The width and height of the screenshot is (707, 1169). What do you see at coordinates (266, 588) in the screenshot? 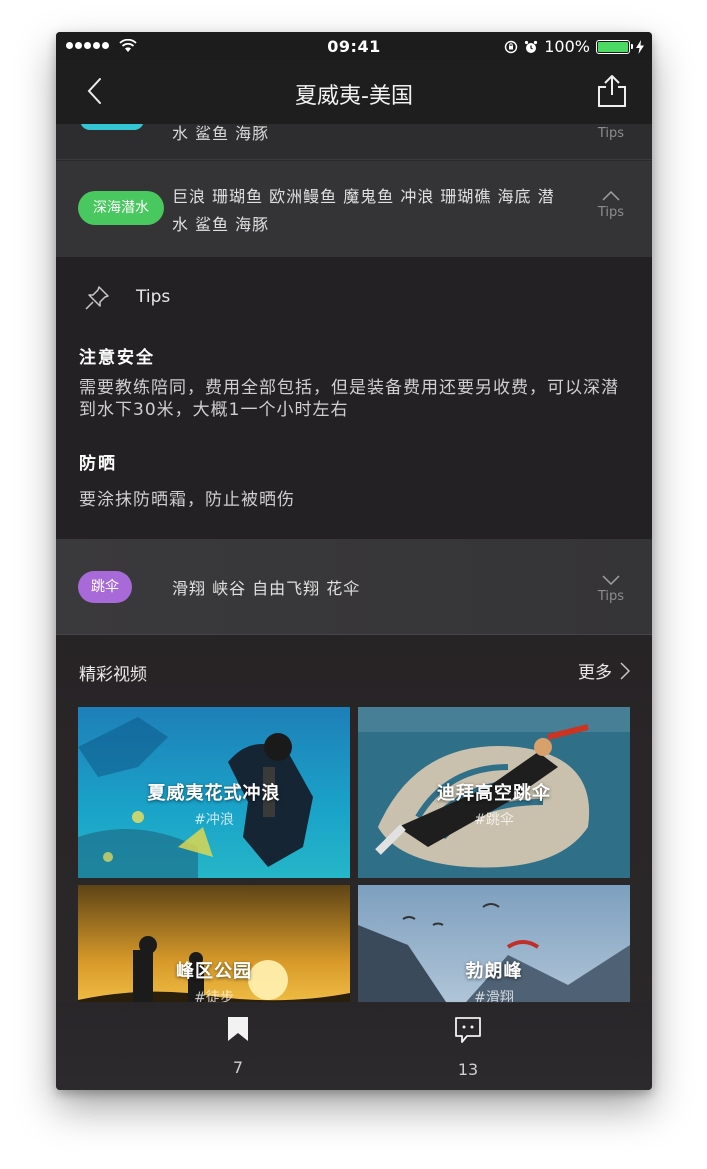
I see `activity-tags: 滑翔 峡谷 自由飞翔 花伞` at bounding box center [266, 588].